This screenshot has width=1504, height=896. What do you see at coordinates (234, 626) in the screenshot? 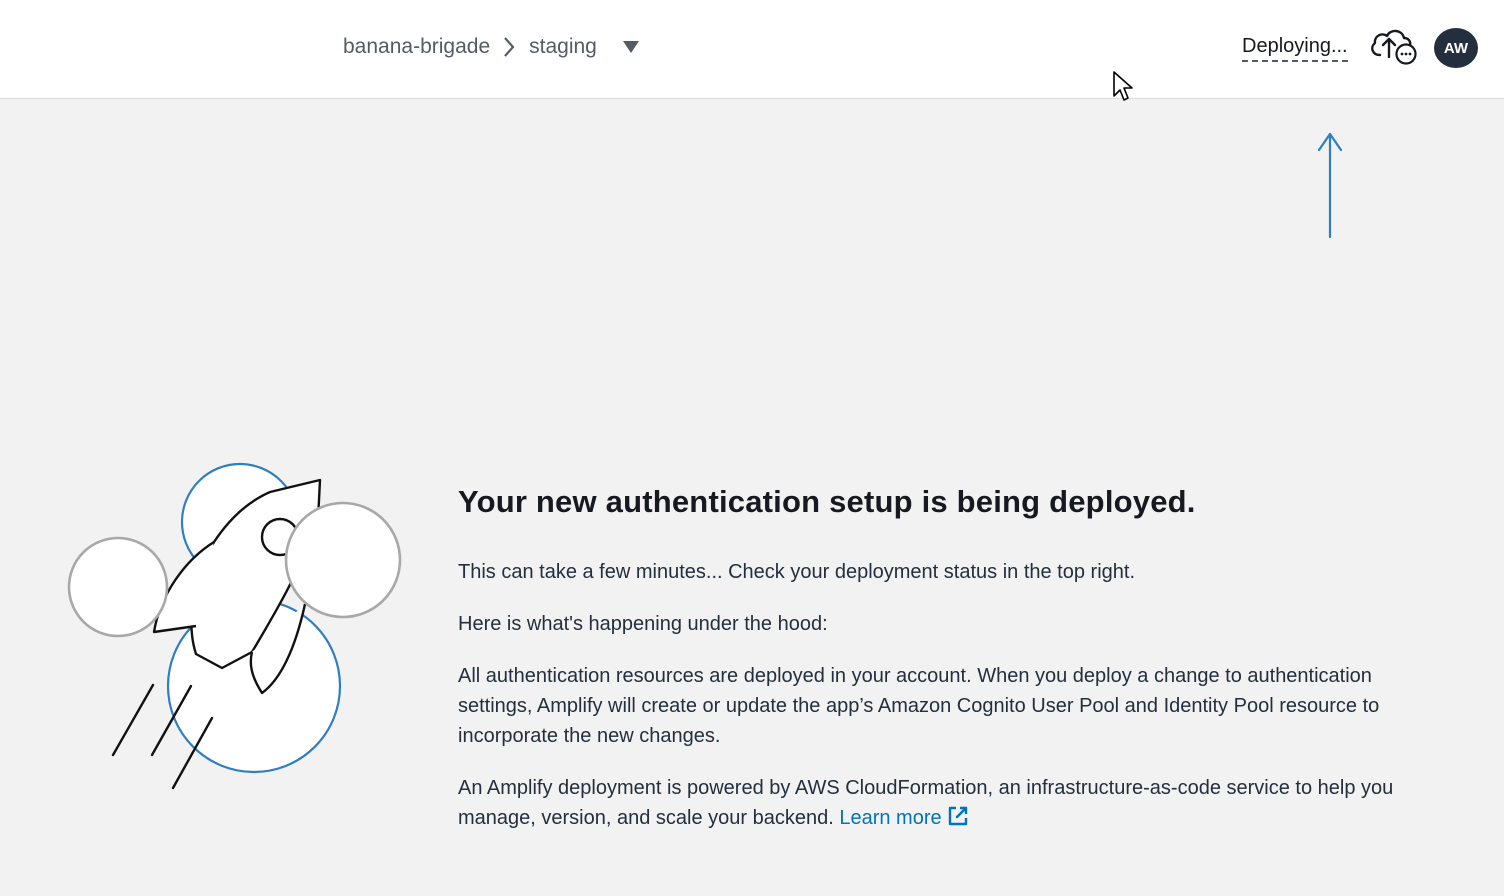
I see `rocket-launch-illustration` at bounding box center [234, 626].